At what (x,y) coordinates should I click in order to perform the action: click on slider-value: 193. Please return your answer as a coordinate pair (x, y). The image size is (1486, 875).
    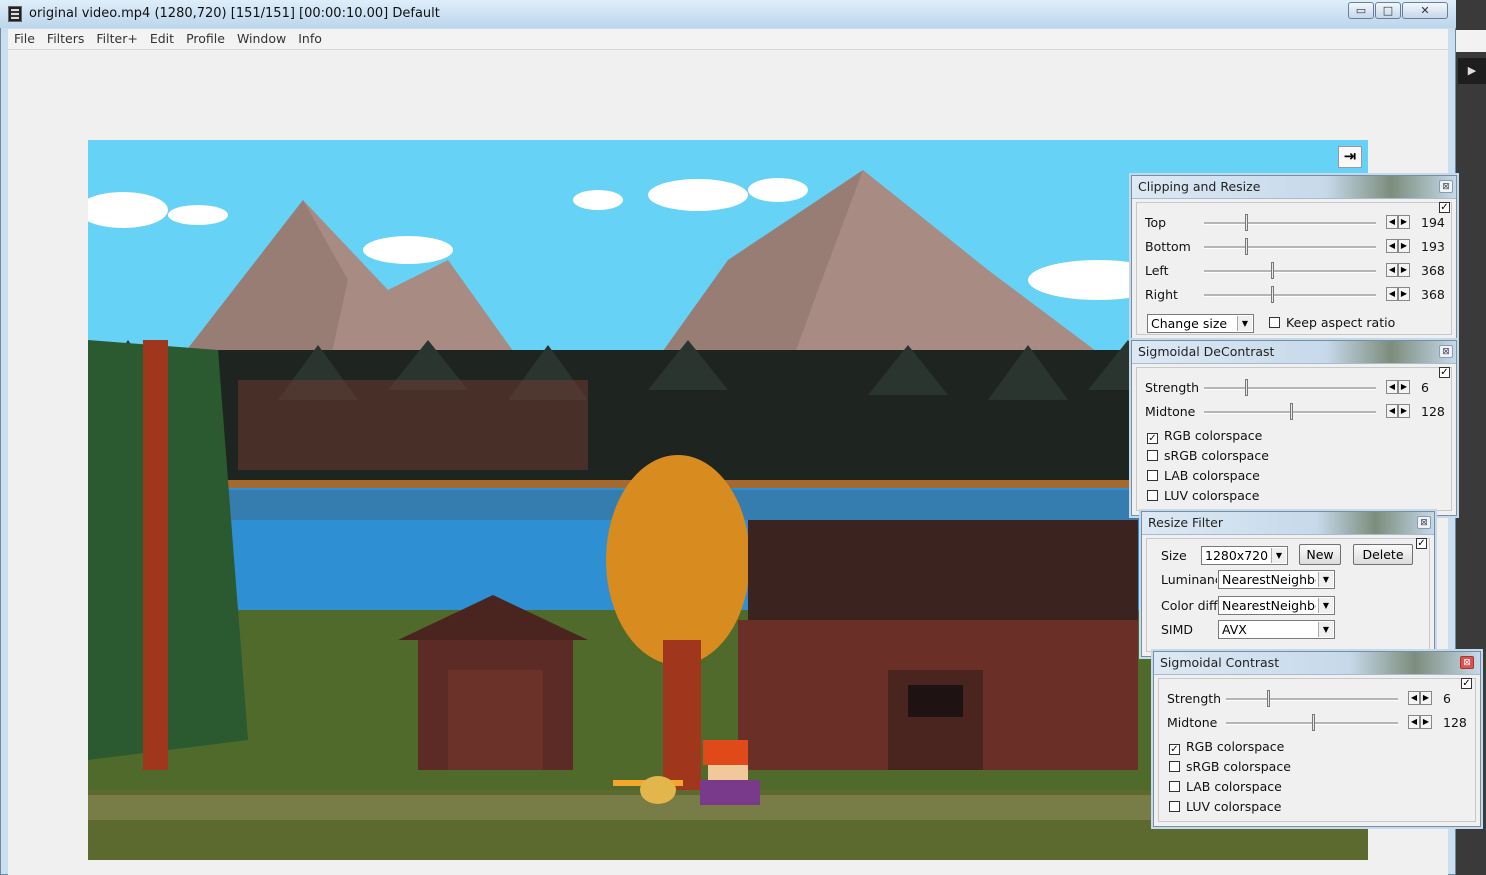
    Looking at the image, I should click on (1433, 246).